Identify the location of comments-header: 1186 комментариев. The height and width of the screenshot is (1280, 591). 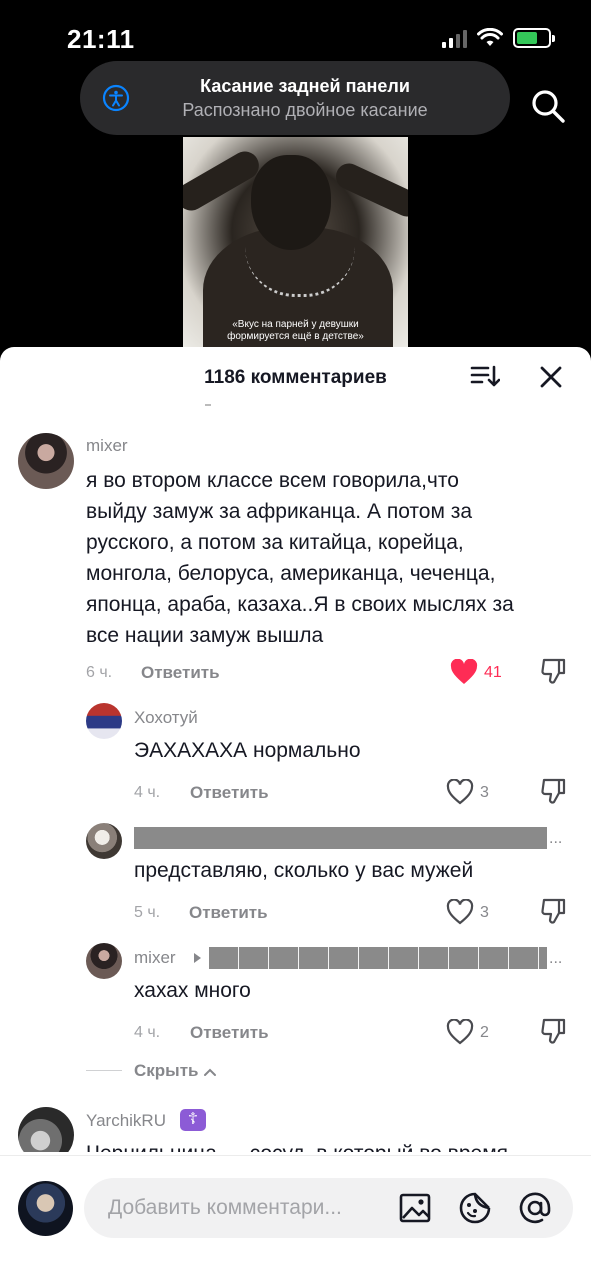
(295, 377).